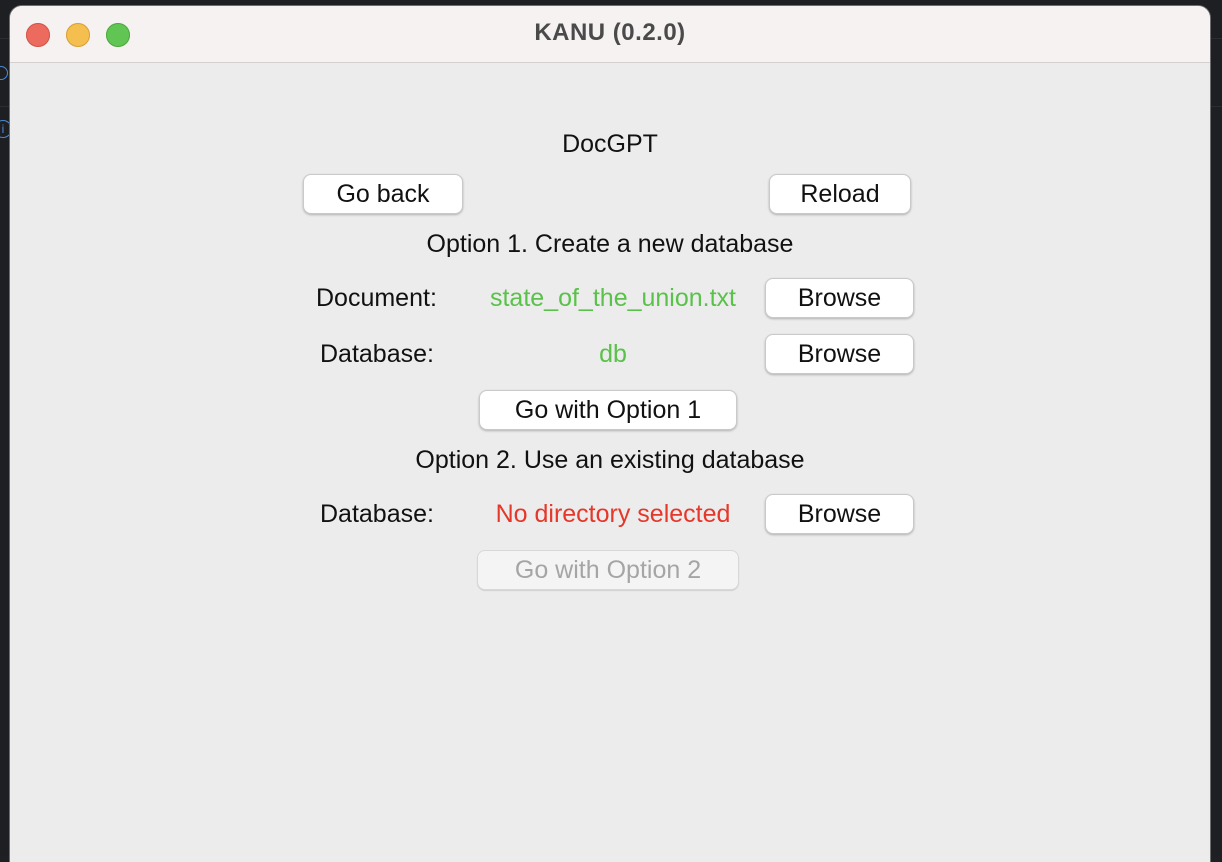 Image resolution: width=1222 pixels, height=862 pixels. I want to click on option1-heading: Option 1. Create a new database, so click(610, 244).